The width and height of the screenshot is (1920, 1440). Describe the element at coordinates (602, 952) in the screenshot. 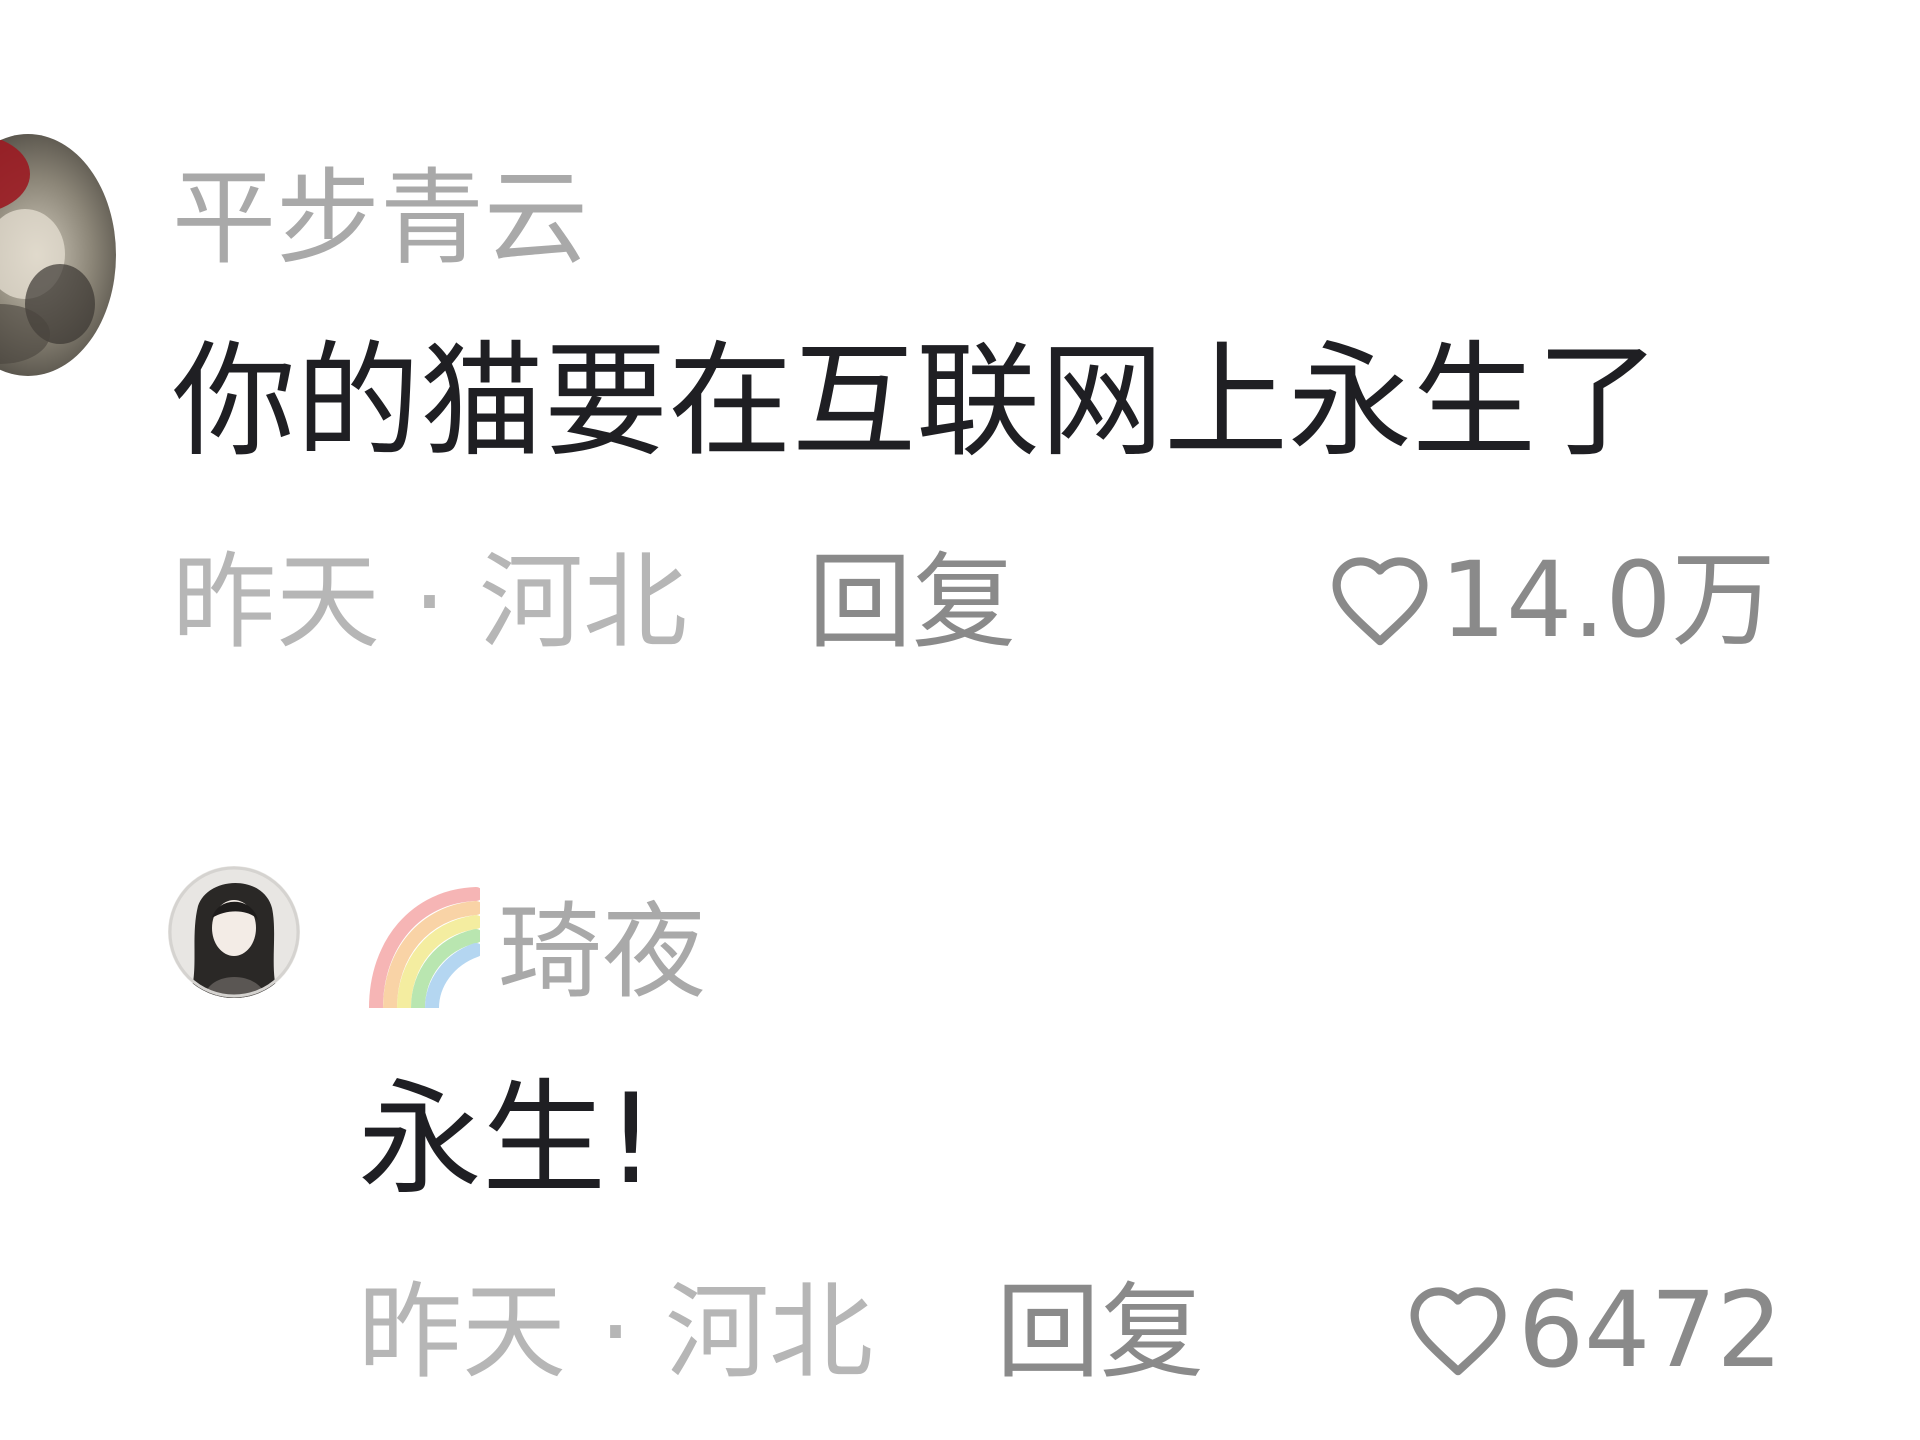

I see `comment-username: 琦夜` at that location.